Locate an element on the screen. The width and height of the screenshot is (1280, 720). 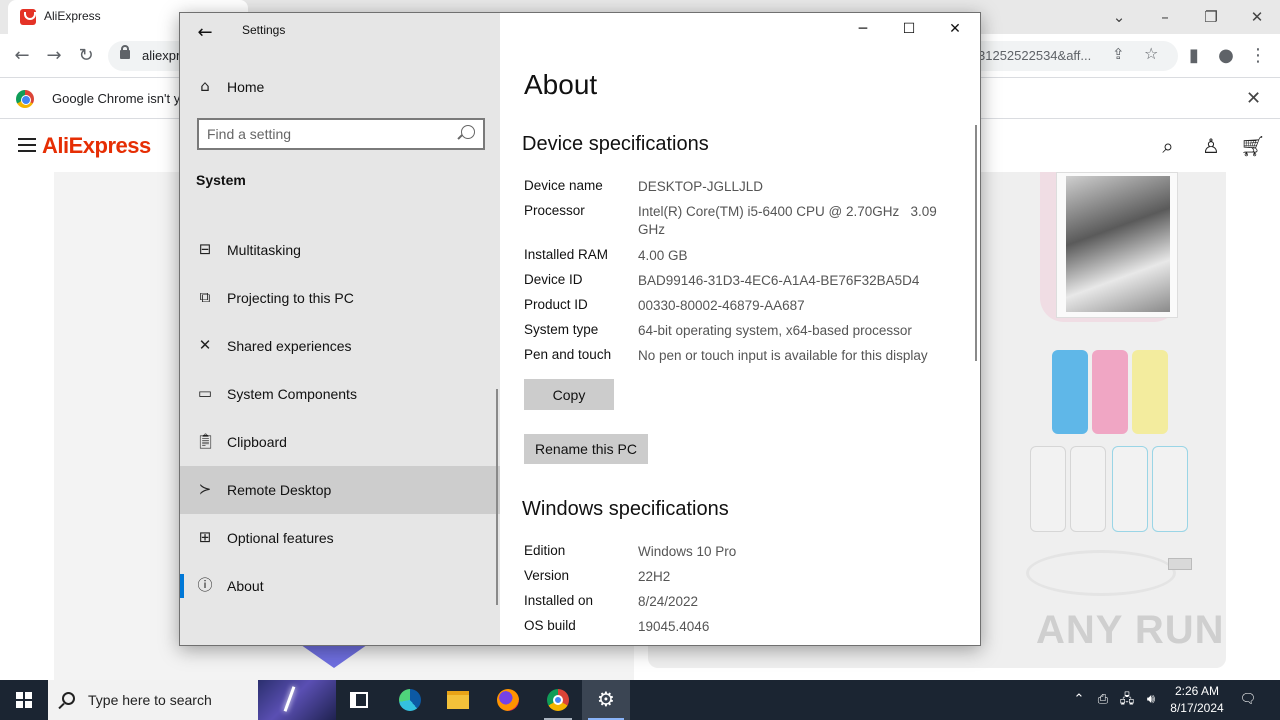
spec-row-installed-ram: Installed RAM 4.00 GB is located at coordinates (744, 257).